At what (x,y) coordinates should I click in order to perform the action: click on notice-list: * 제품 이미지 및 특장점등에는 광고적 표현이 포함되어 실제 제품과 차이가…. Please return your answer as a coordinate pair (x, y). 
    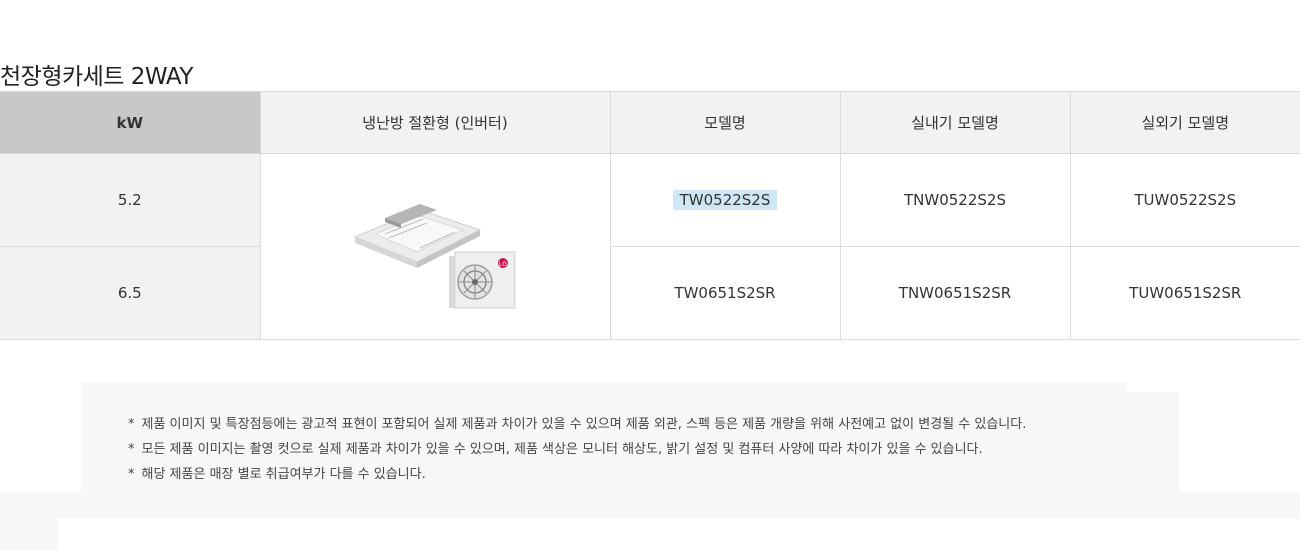
    Looking at the image, I should click on (577, 449).